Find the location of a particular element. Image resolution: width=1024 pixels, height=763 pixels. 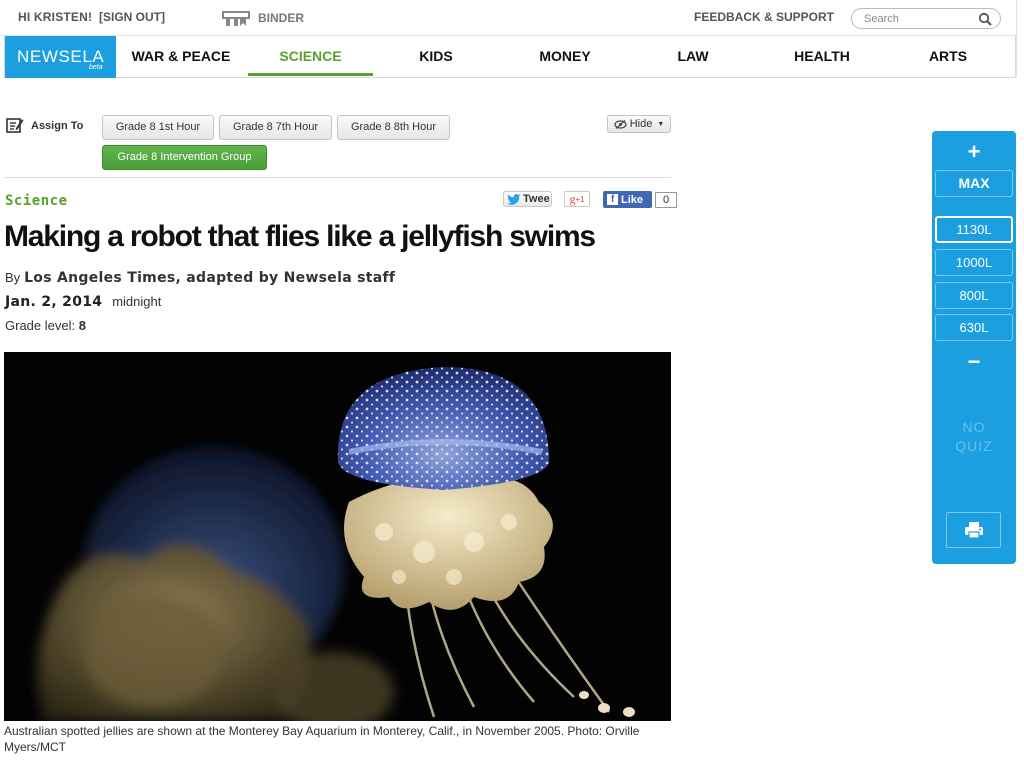

print-button is located at coordinates (973, 530).